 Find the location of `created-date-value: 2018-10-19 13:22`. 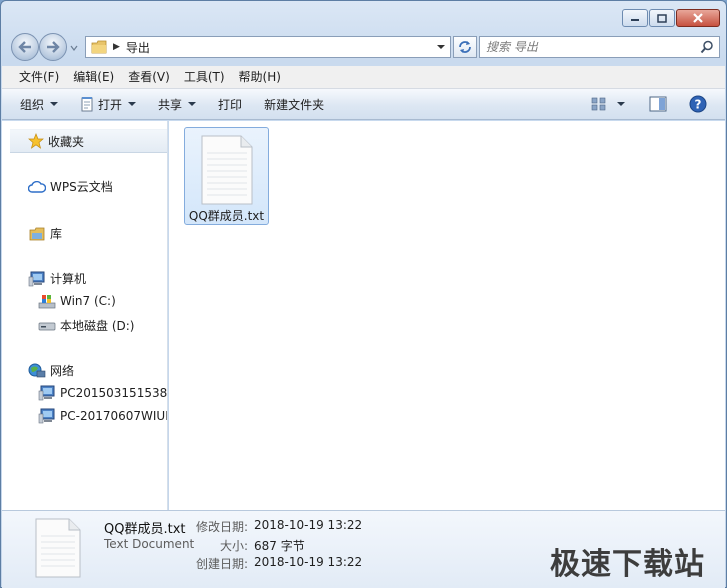

created-date-value: 2018-10-19 13:22 is located at coordinates (308, 562).